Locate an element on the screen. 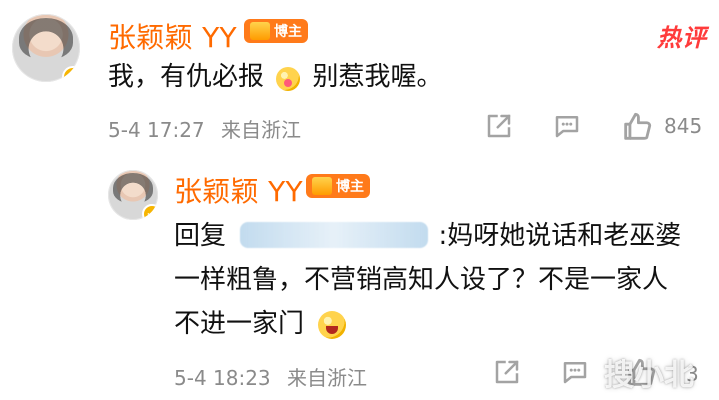 The height and width of the screenshot is (400, 719). share-button is located at coordinates (499, 126).